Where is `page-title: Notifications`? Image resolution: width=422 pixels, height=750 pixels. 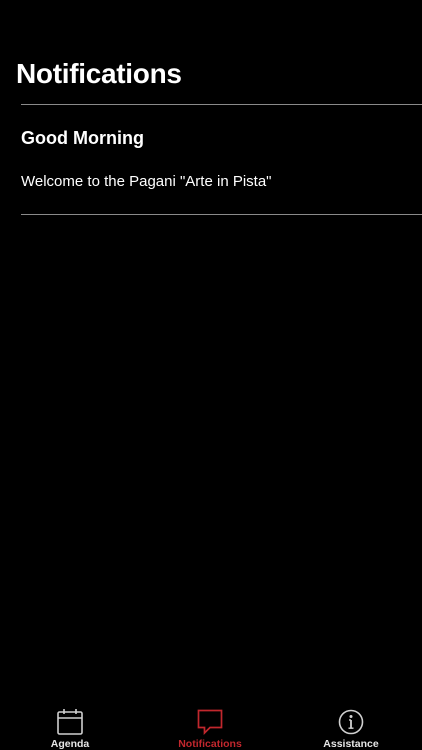 page-title: Notifications is located at coordinates (99, 73).